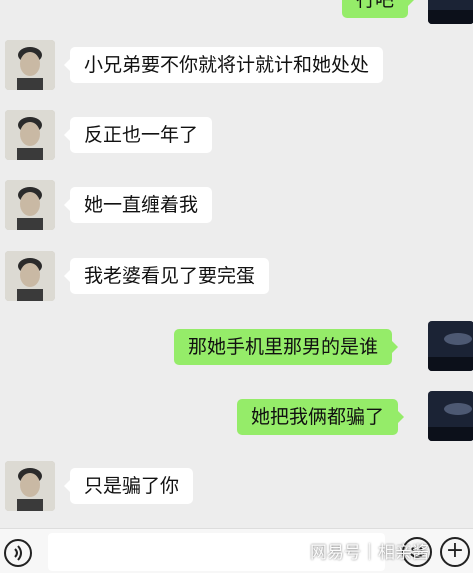  I want to click on message-row-incoming: 我老婆看见了要完蛋, so click(236, 277).